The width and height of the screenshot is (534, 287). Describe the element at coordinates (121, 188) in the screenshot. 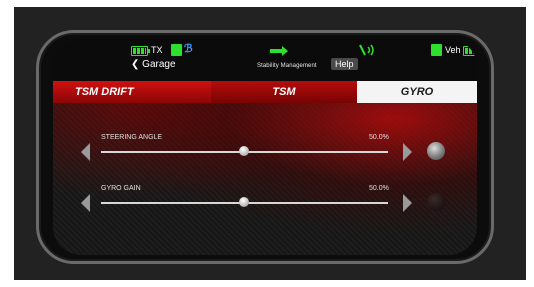

I see `gyro-gain-label: GYRO GAIN` at that location.